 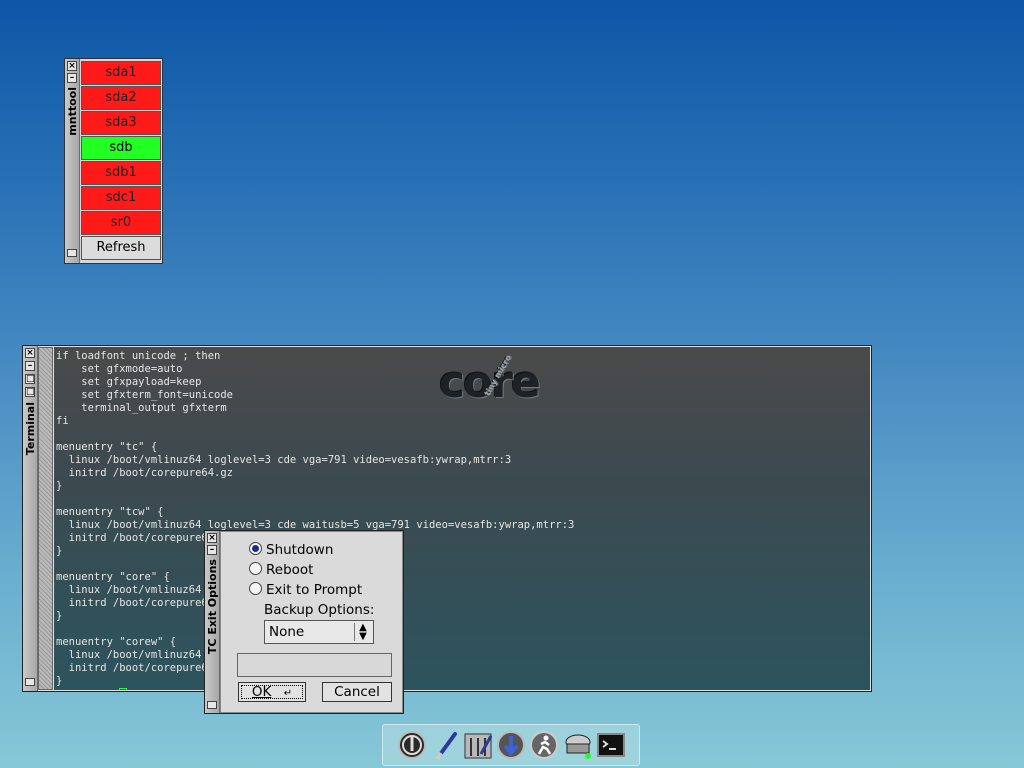 I want to click on device-button-sdb: sdb, so click(x=121, y=148).